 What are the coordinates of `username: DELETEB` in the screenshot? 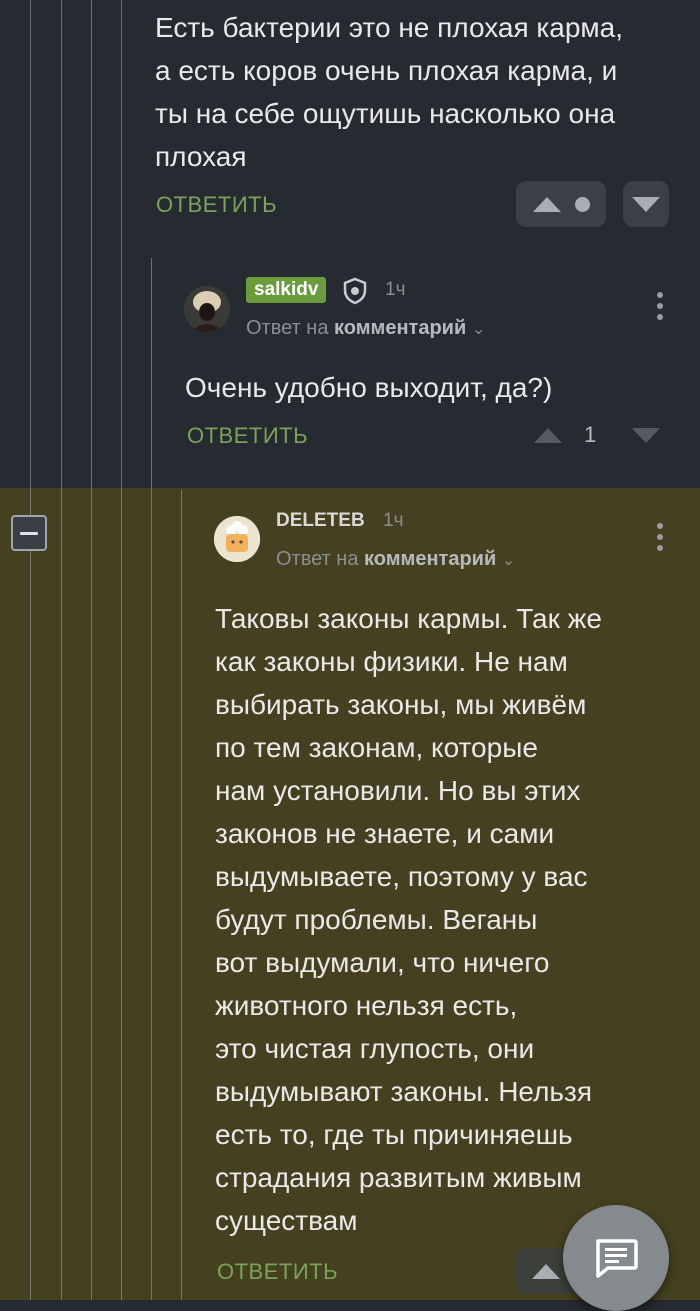 It's located at (320, 521).